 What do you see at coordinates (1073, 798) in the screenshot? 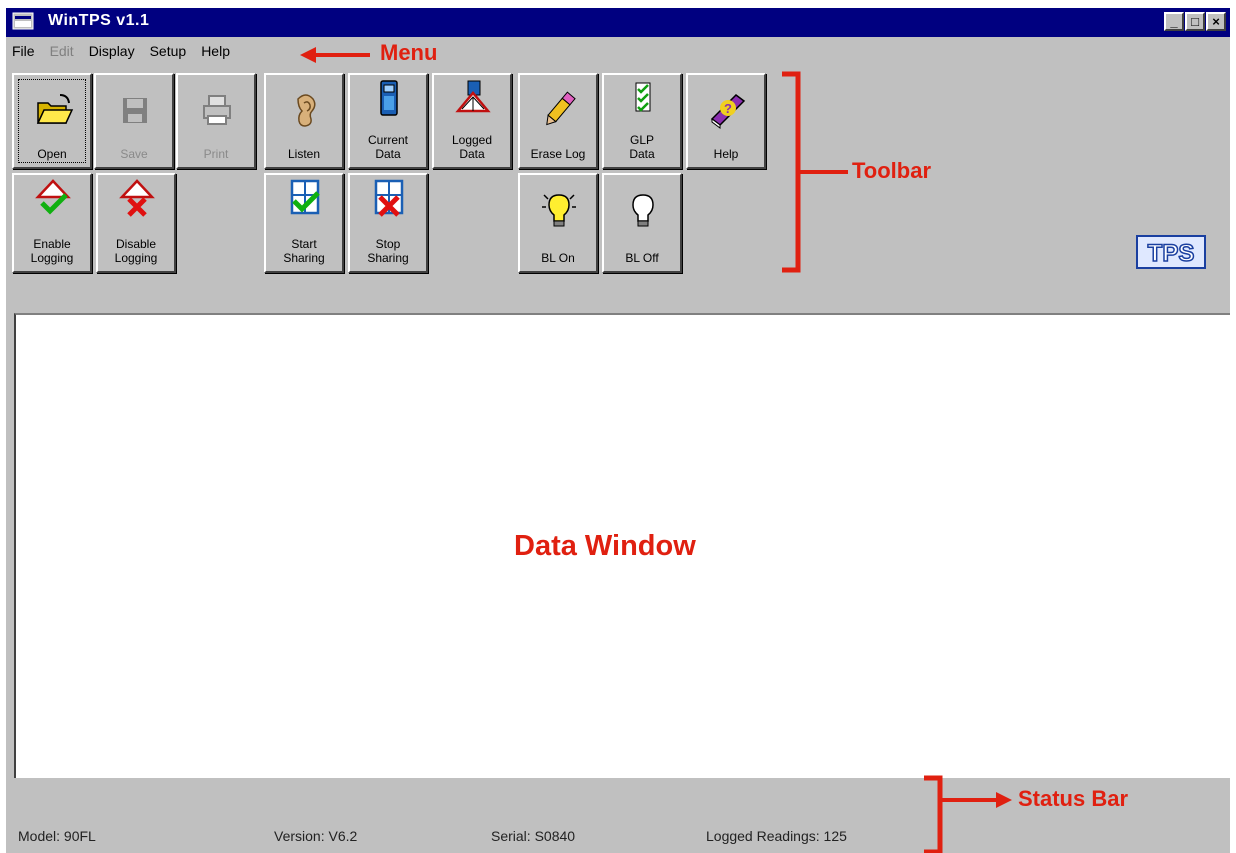
I see `status-bar-annotation: Status Bar` at bounding box center [1073, 798].